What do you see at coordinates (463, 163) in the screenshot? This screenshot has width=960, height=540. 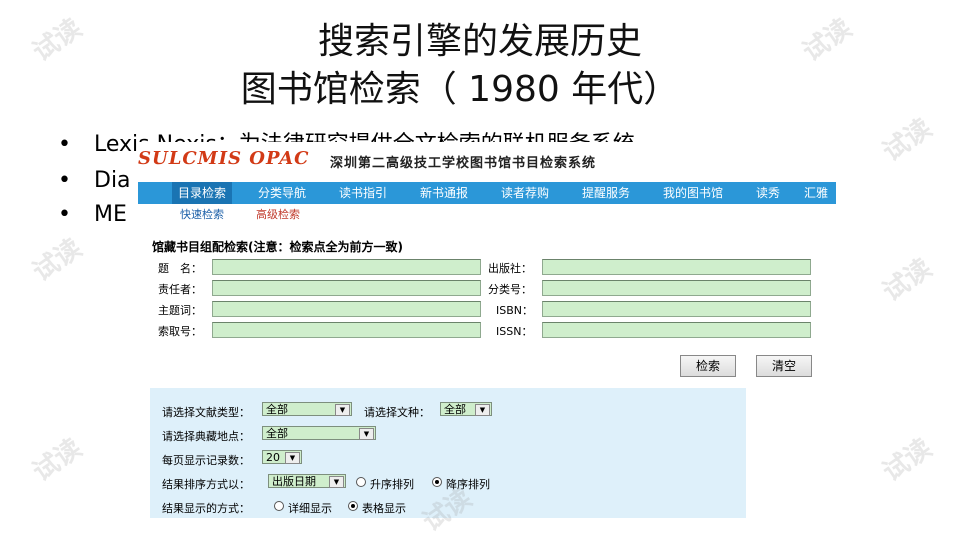 I see `system-title: 深圳第二高级技工学校图书馆书目检索系统` at bounding box center [463, 163].